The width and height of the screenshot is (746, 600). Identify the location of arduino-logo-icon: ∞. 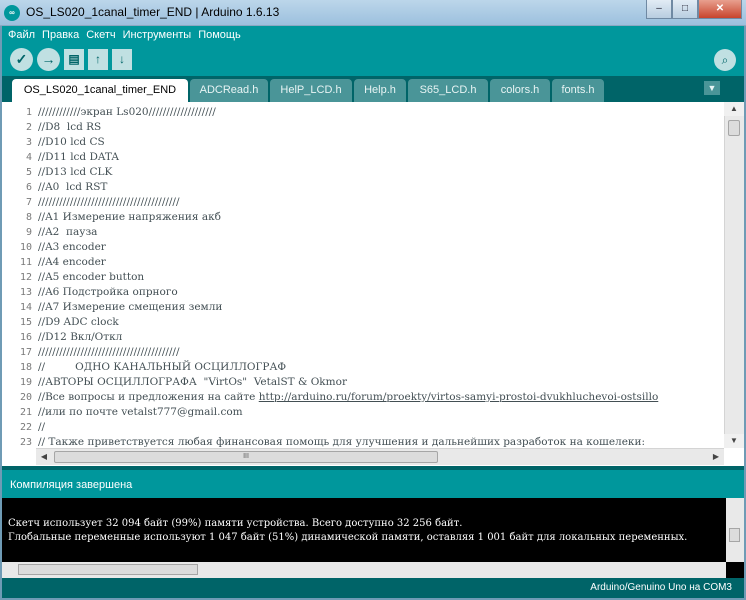
(12, 13).